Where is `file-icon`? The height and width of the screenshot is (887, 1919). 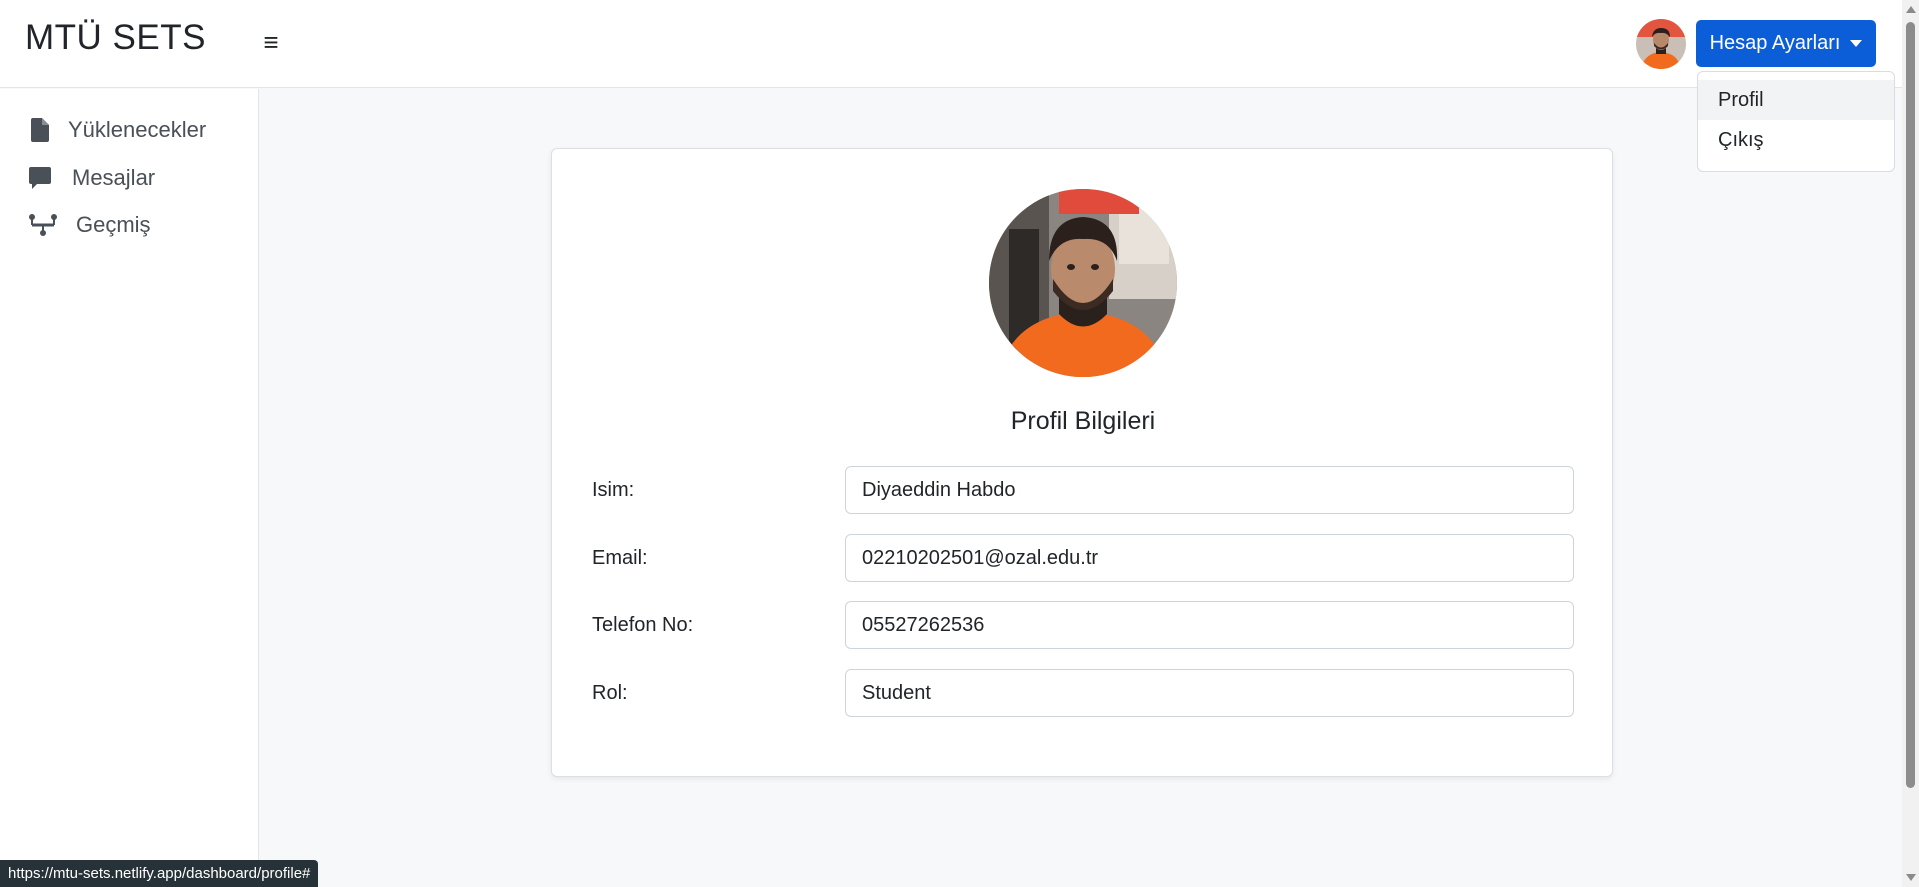 file-icon is located at coordinates (40, 130).